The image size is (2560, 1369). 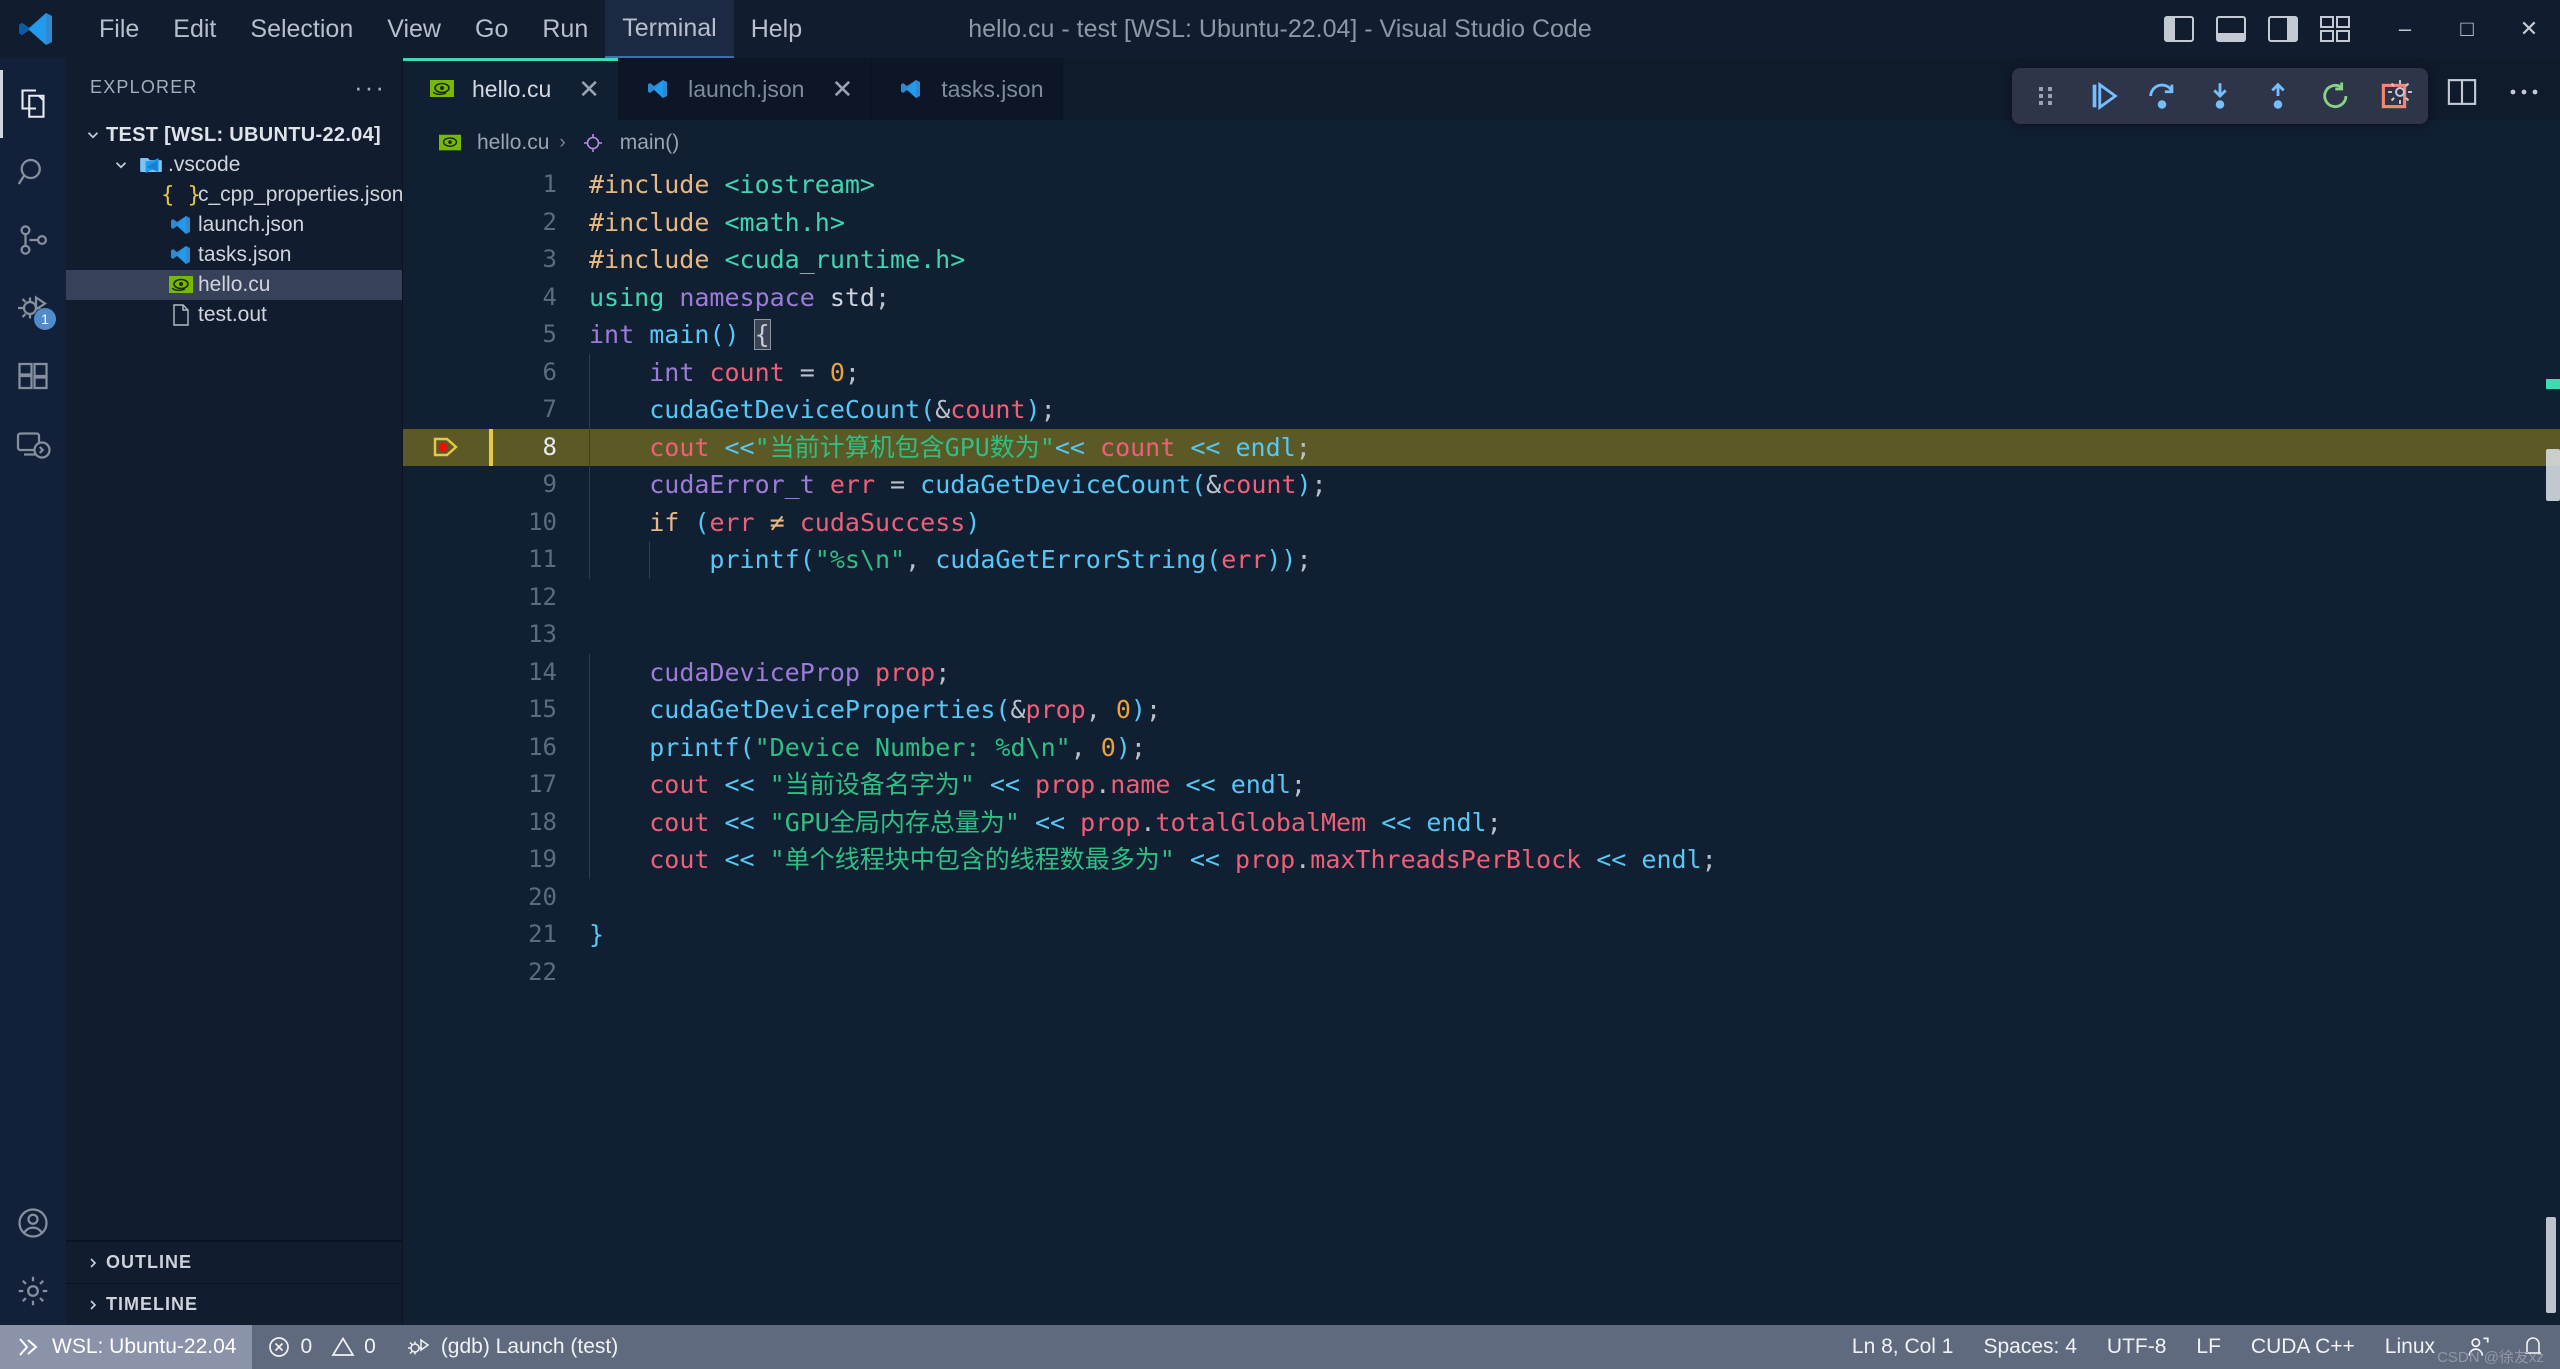 I want to click on code-token: )), so click(x=1281, y=559).